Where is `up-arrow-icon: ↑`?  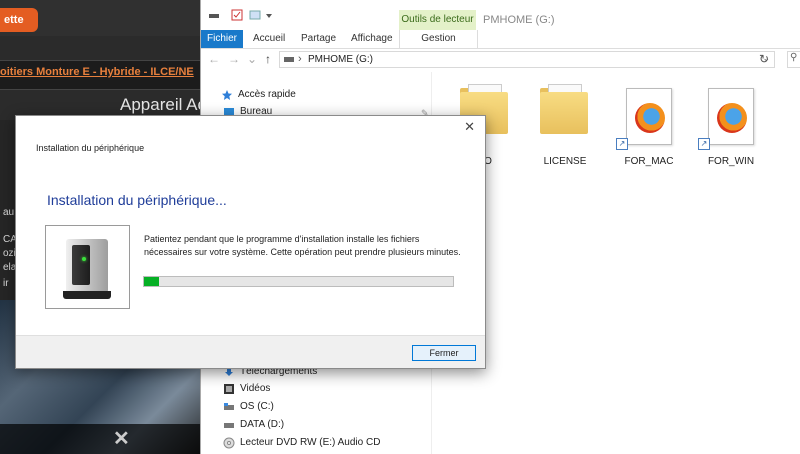 up-arrow-icon: ↑ is located at coordinates (268, 59).